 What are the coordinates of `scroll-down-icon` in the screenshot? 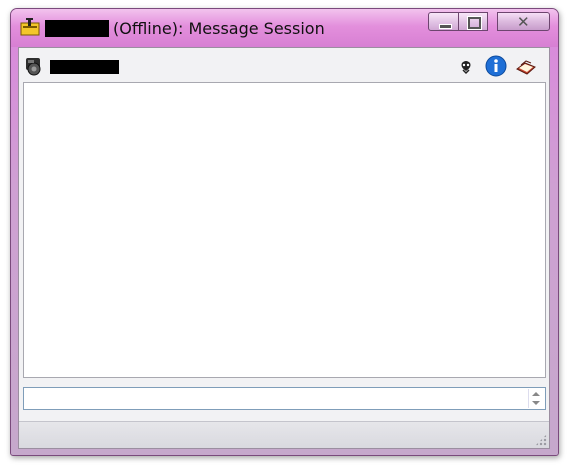 It's located at (536, 403).